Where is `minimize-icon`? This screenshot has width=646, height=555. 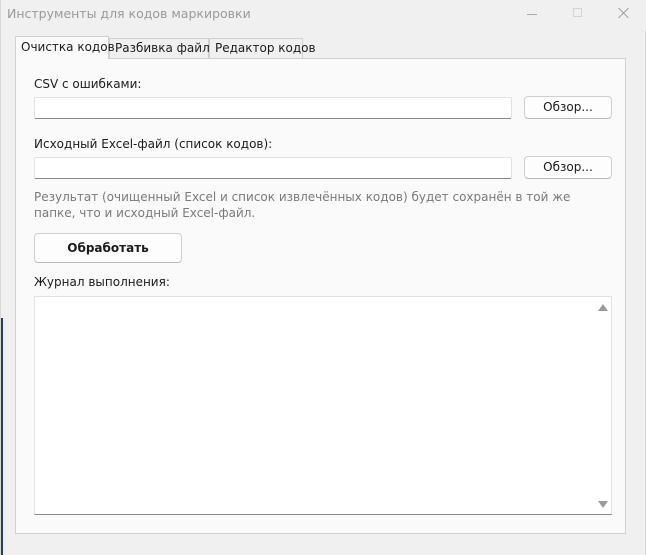
minimize-icon is located at coordinates (532, 14).